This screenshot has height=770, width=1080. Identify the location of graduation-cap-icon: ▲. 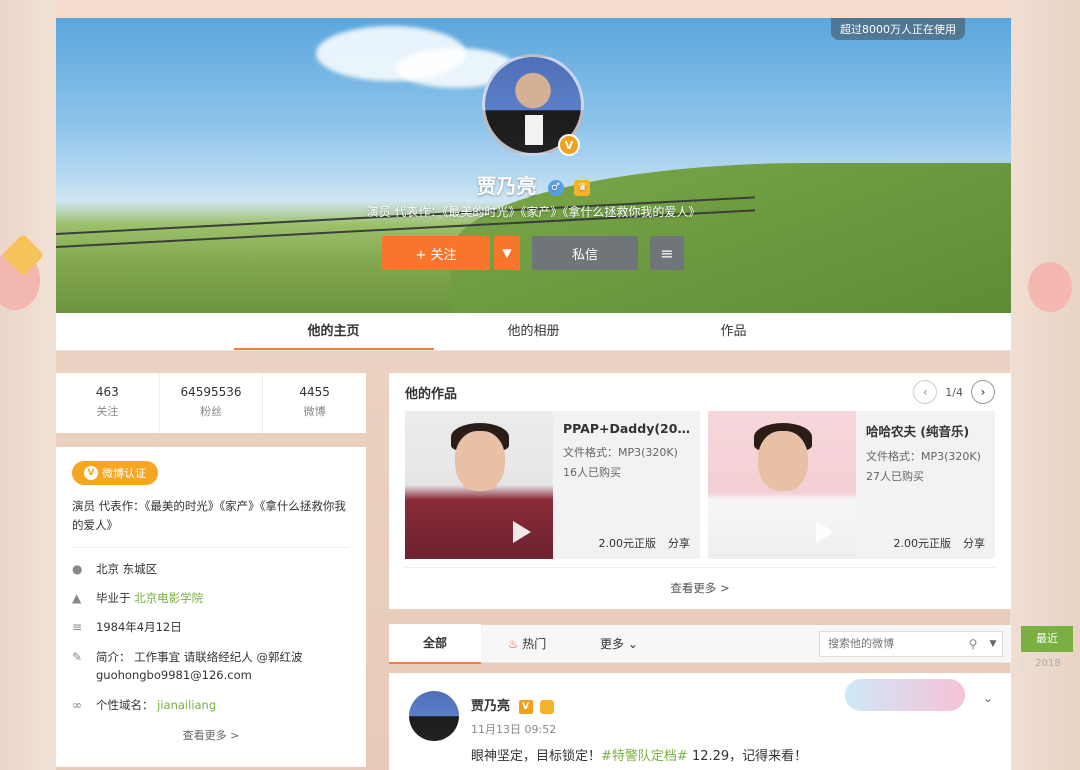
(77, 598).